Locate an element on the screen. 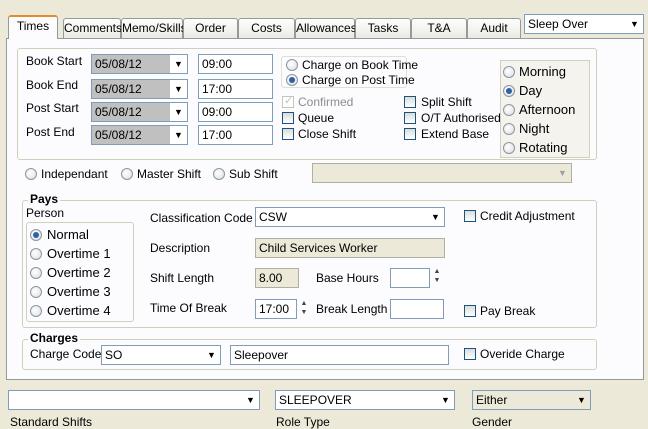  gender-label: Gender is located at coordinates (492, 422).